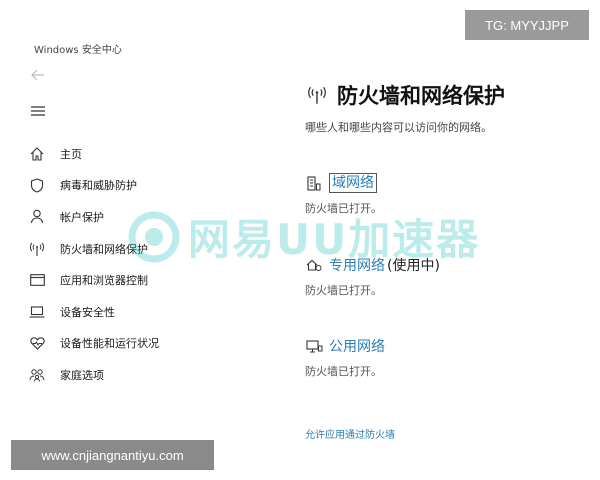  What do you see at coordinates (71, 154) in the screenshot?
I see `sidebar-item-label: 主页` at bounding box center [71, 154].